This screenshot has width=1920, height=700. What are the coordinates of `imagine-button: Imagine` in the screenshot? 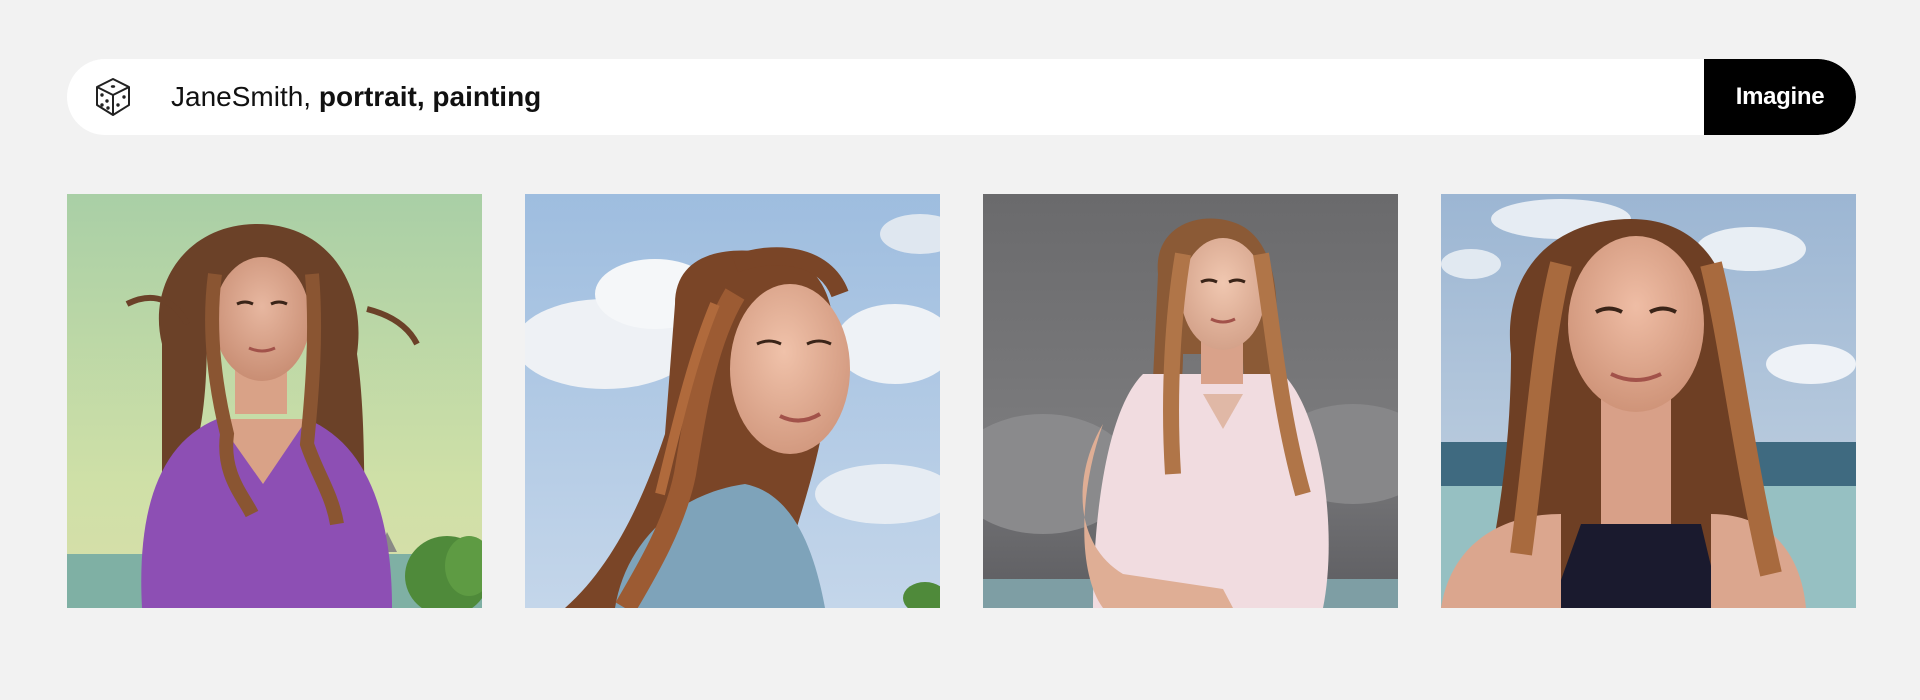 It's located at (1780, 97).